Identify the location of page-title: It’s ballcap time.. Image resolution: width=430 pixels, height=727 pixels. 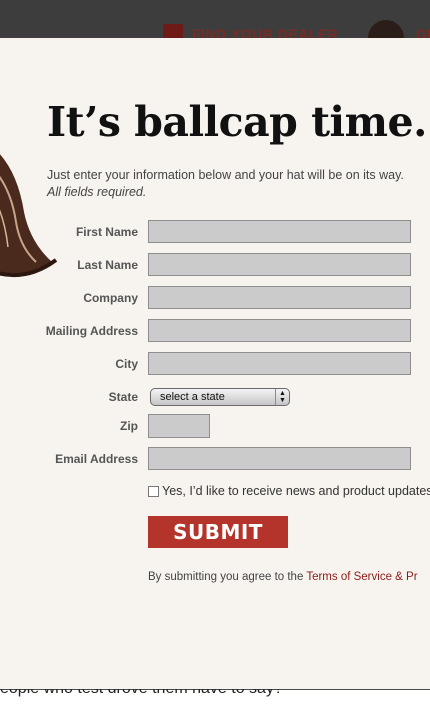
(237, 122).